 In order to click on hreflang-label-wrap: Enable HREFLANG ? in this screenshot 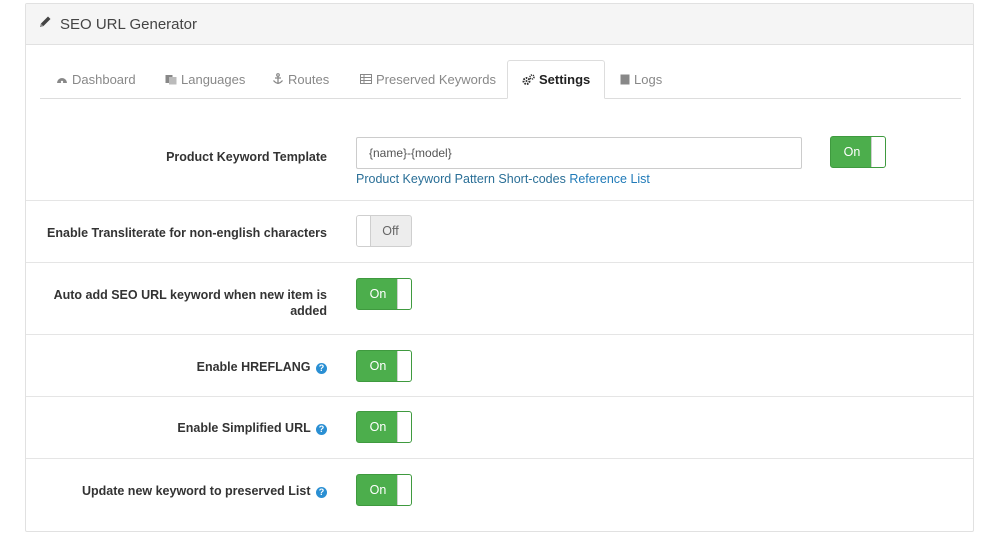, I will do `click(177, 367)`.